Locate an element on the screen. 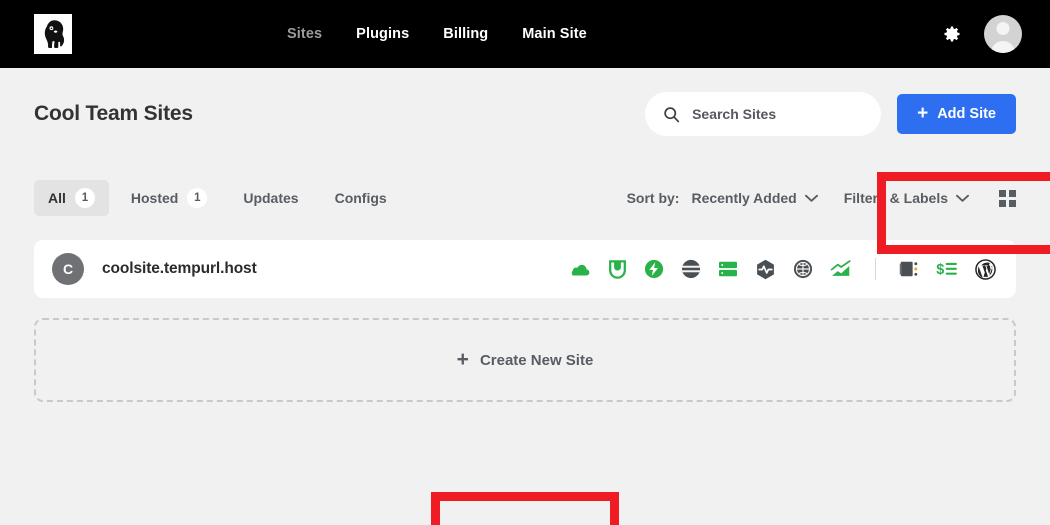 The height and width of the screenshot is (525, 1050). create-new-site-label: Create New Site is located at coordinates (536, 360).